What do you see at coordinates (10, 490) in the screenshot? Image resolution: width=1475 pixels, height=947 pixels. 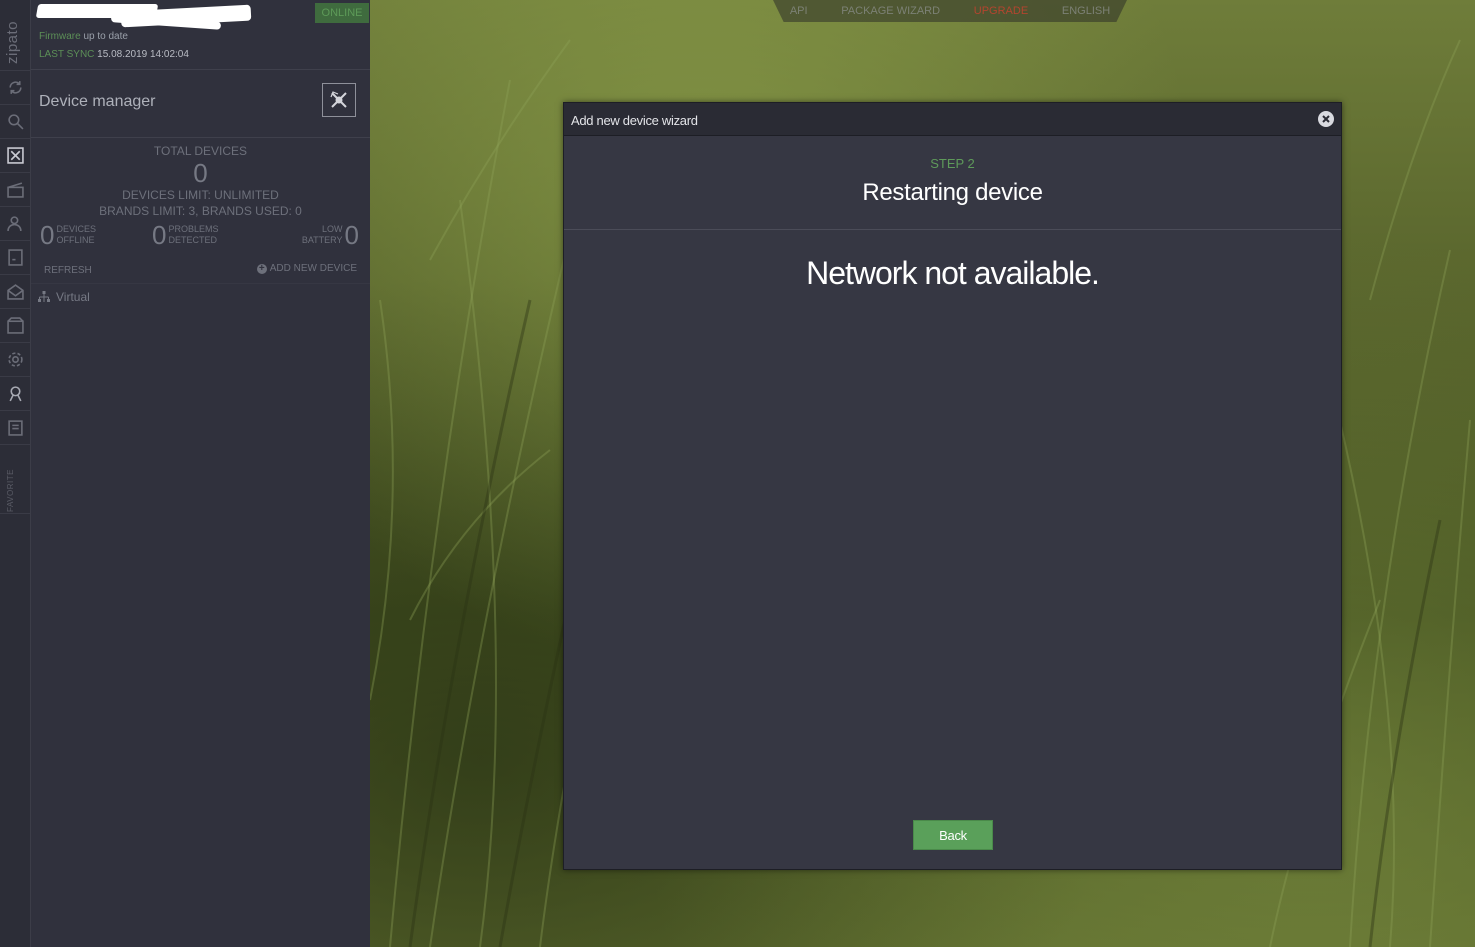 I see `favorite-label: FAVORITE` at bounding box center [10, 490].